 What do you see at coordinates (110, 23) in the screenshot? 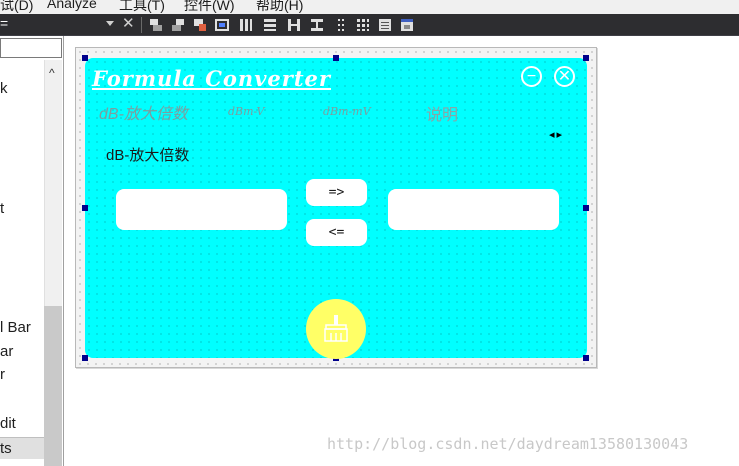
I see `chevron-down-icon` at bounding box center [110, 23].